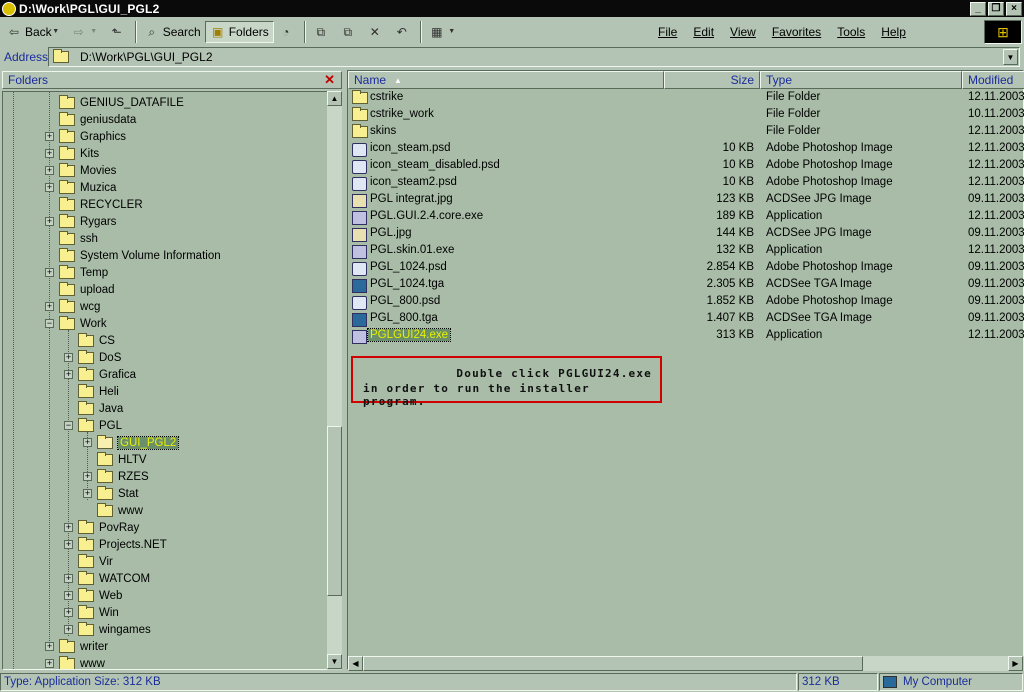 This screenshot has height=692, width=1024. Describe the element at coordinates (97, 119) in the screenshot. I see `tree-item: geniusdata` at that location.